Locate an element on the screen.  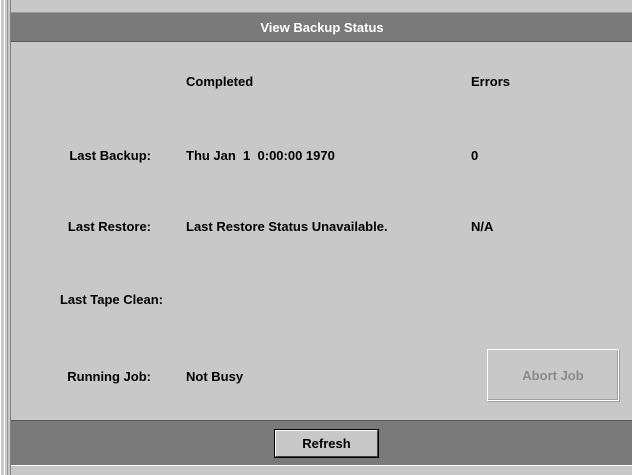
last-restore-completed: Last Restore Status Unavailable. is located at coordinates (287, 226).